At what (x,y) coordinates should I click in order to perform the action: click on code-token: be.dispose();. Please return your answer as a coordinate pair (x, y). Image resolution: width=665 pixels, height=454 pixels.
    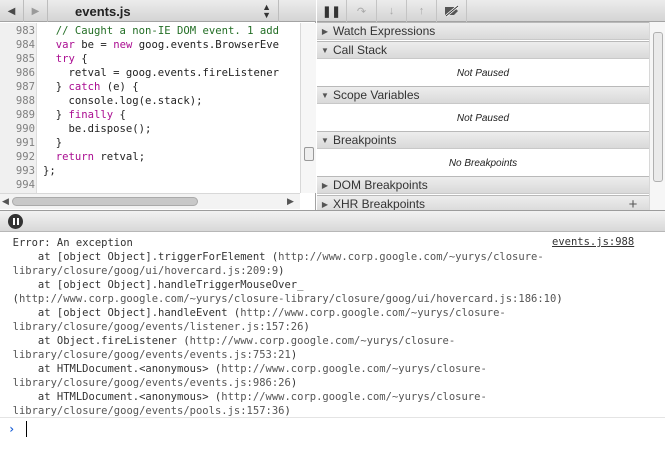
    Looking at the image, I should click on (97, 129).